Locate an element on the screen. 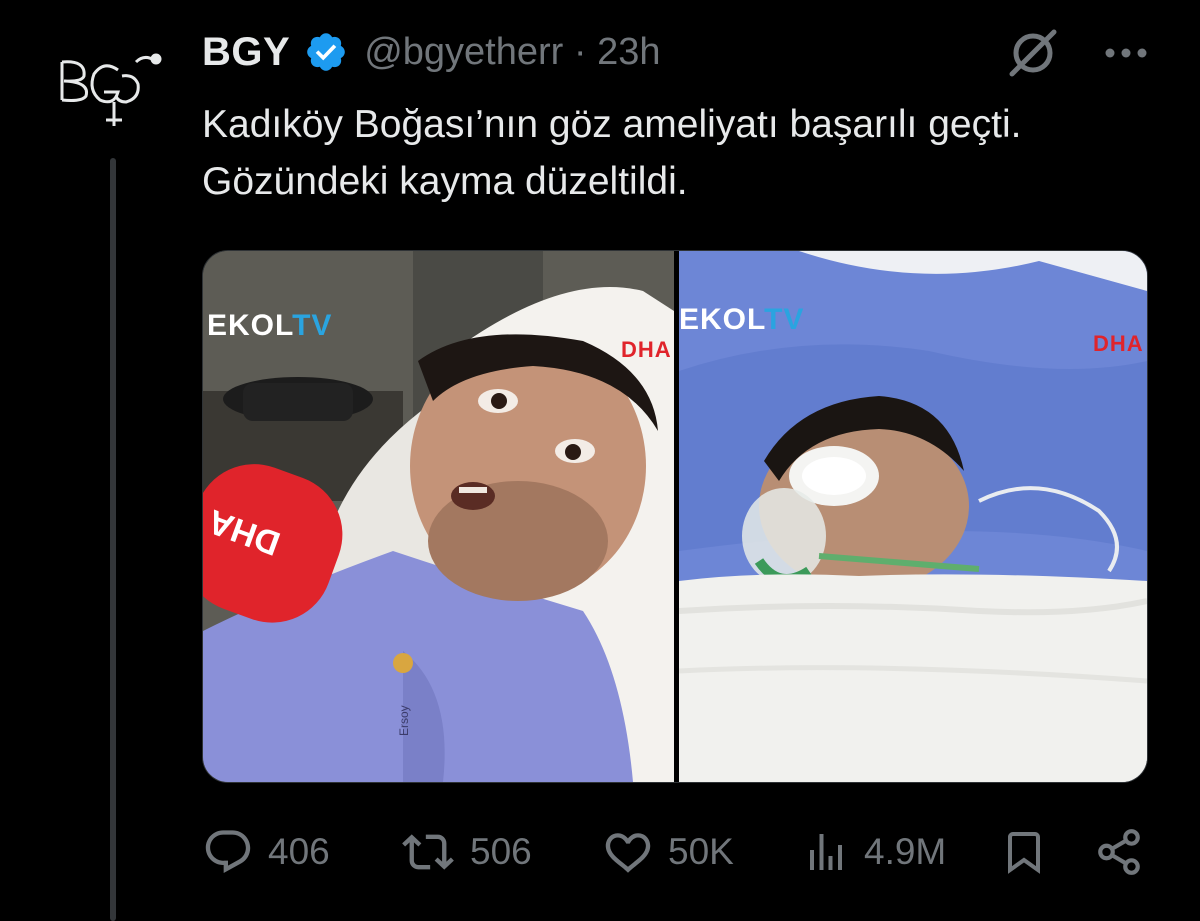  bookmark-icon is located at coordinates (1024, 853).